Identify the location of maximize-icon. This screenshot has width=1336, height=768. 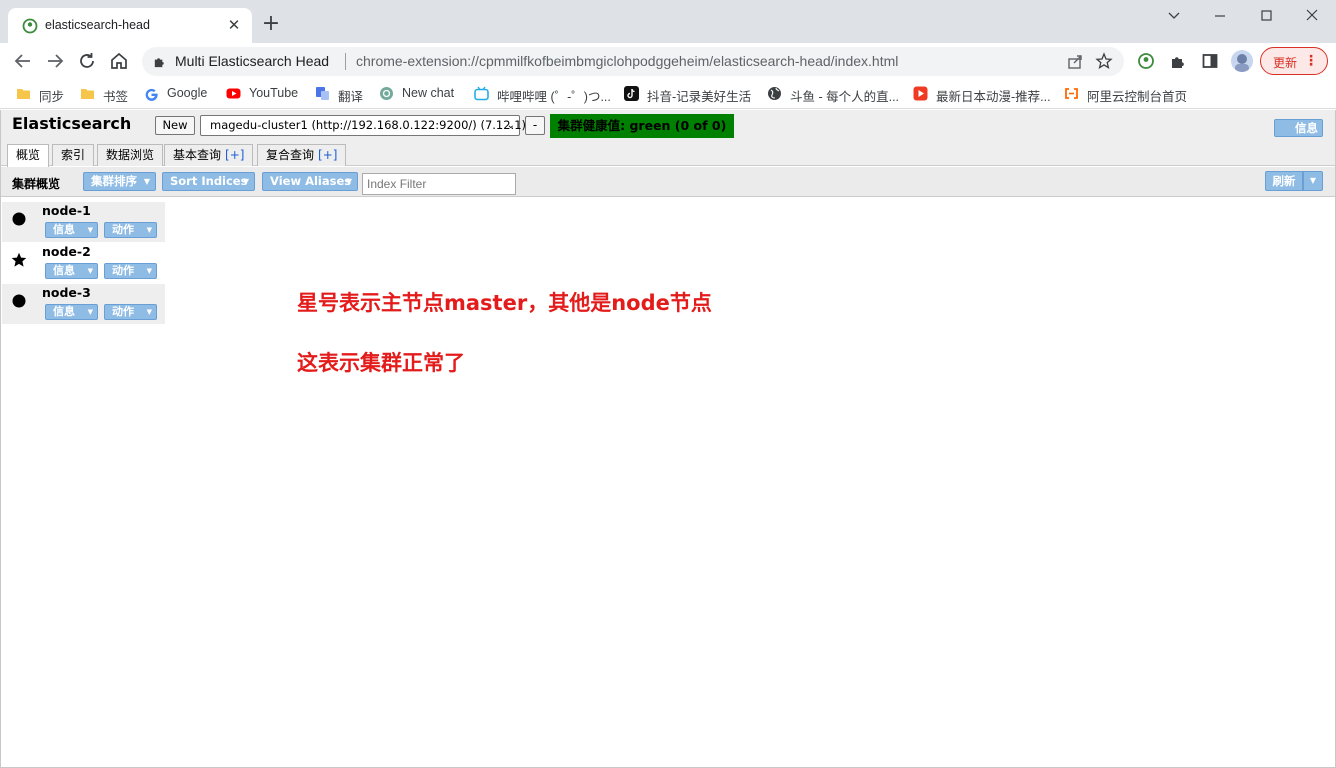
(1266, 16).